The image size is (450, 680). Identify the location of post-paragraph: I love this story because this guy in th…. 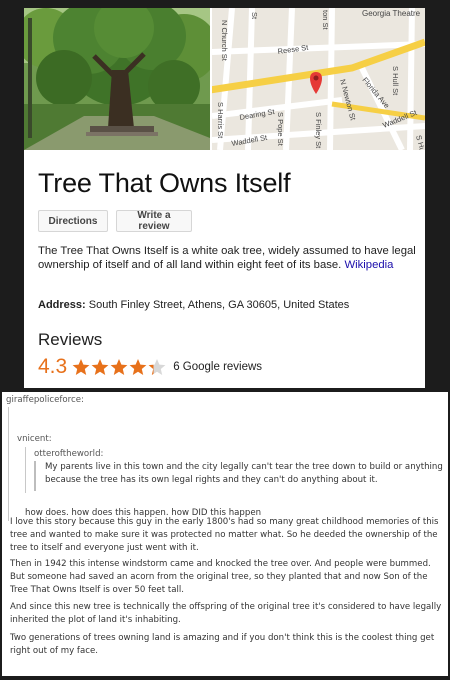
(224, 535).